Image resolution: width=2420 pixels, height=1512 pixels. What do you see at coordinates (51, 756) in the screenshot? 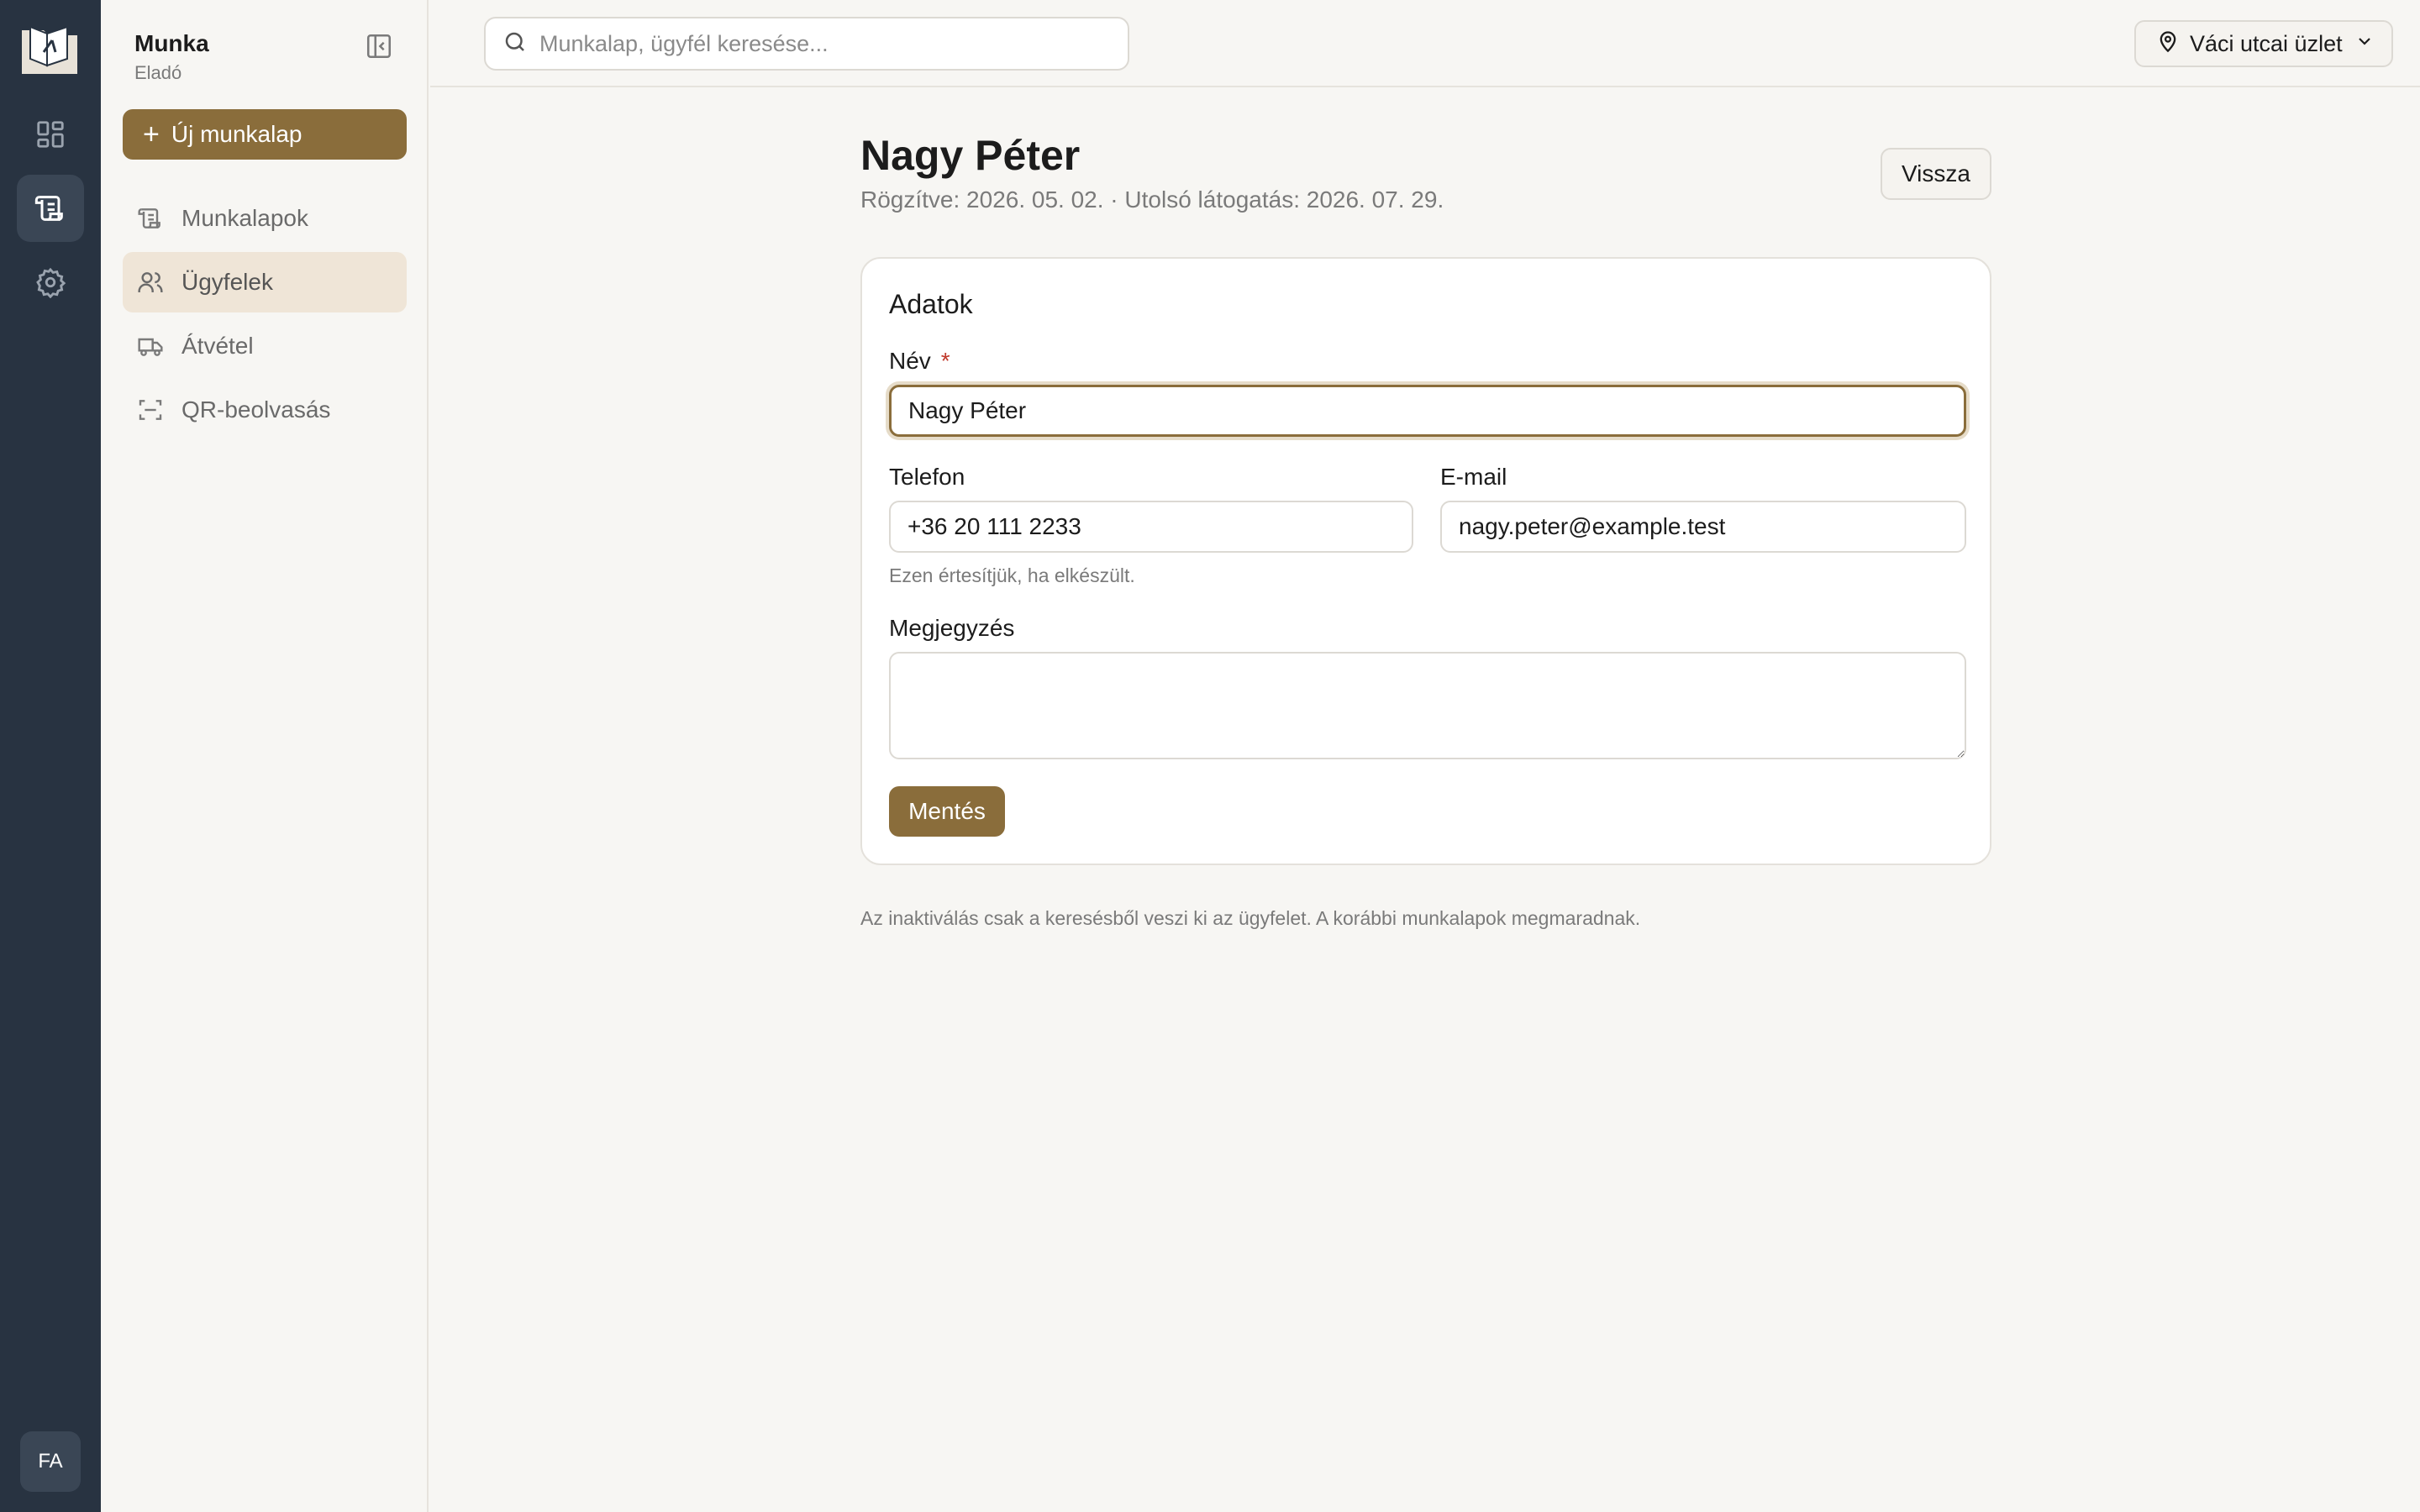
I see `icon-rail: FA` at bounding box center [51, 756].